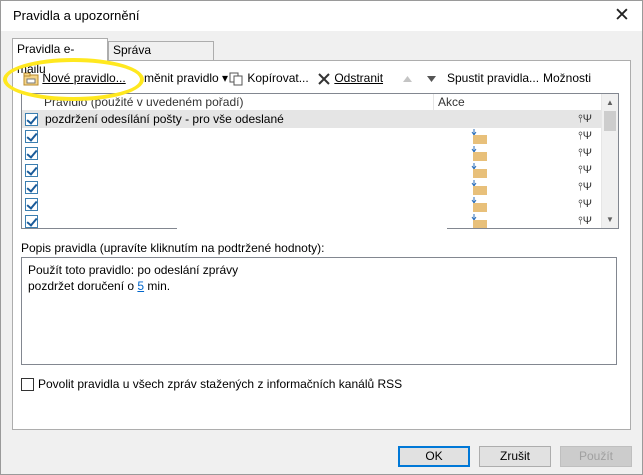  What do you see at coordinates (610, 121) in the screenshot?
I see `scroll-thumb` at bounding box center [610, 121].